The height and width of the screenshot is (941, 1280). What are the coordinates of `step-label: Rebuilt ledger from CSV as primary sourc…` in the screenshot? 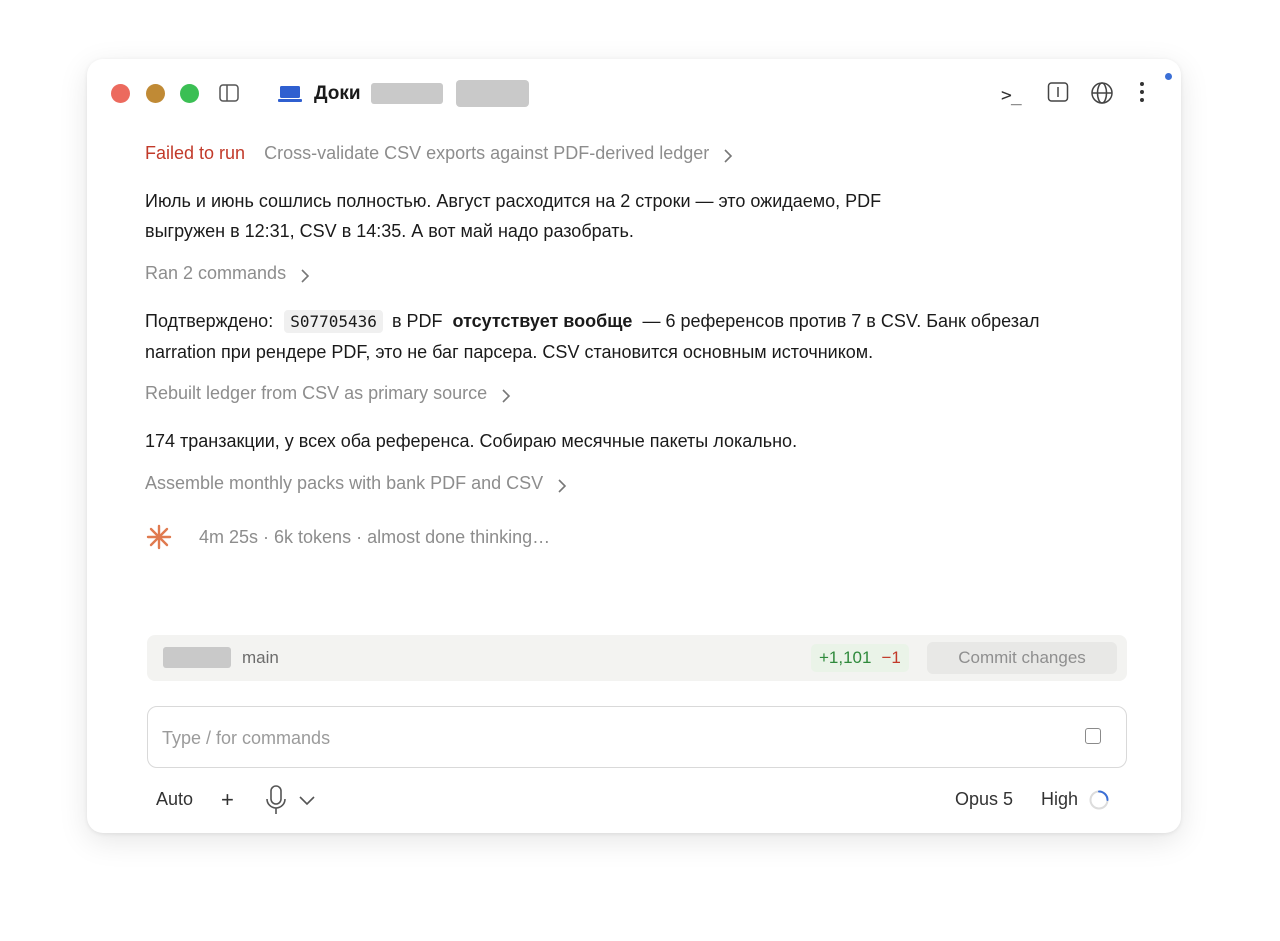 It's located at (316, 393).